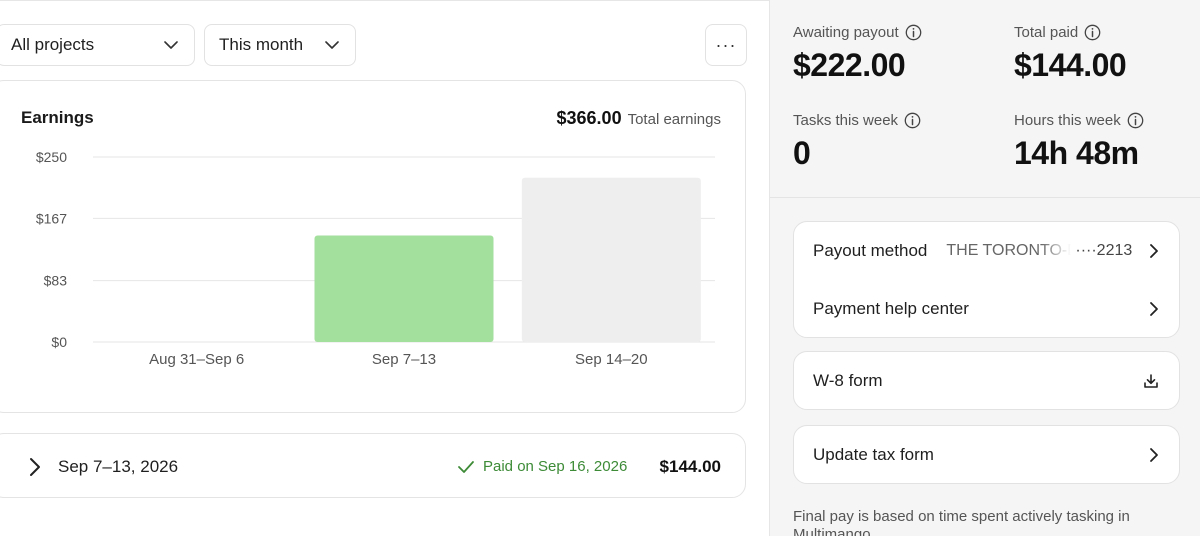  What do you see at coordinates (1046, 32) in the screenshot?
I see `stat-label: Total paid` at bounding box center [1046, 32].